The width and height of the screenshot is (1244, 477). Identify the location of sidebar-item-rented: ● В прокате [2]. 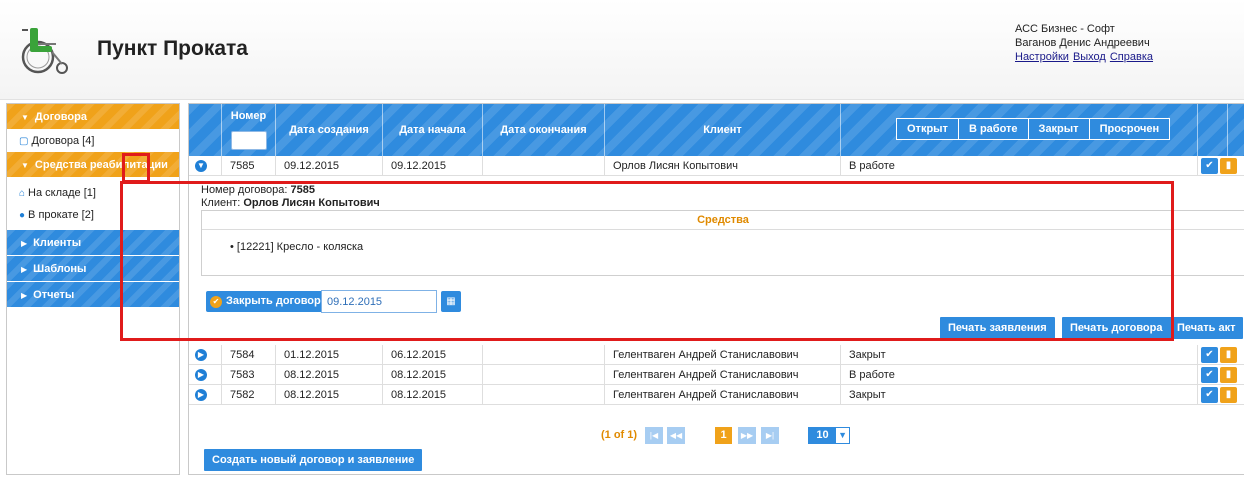
(93, 215).